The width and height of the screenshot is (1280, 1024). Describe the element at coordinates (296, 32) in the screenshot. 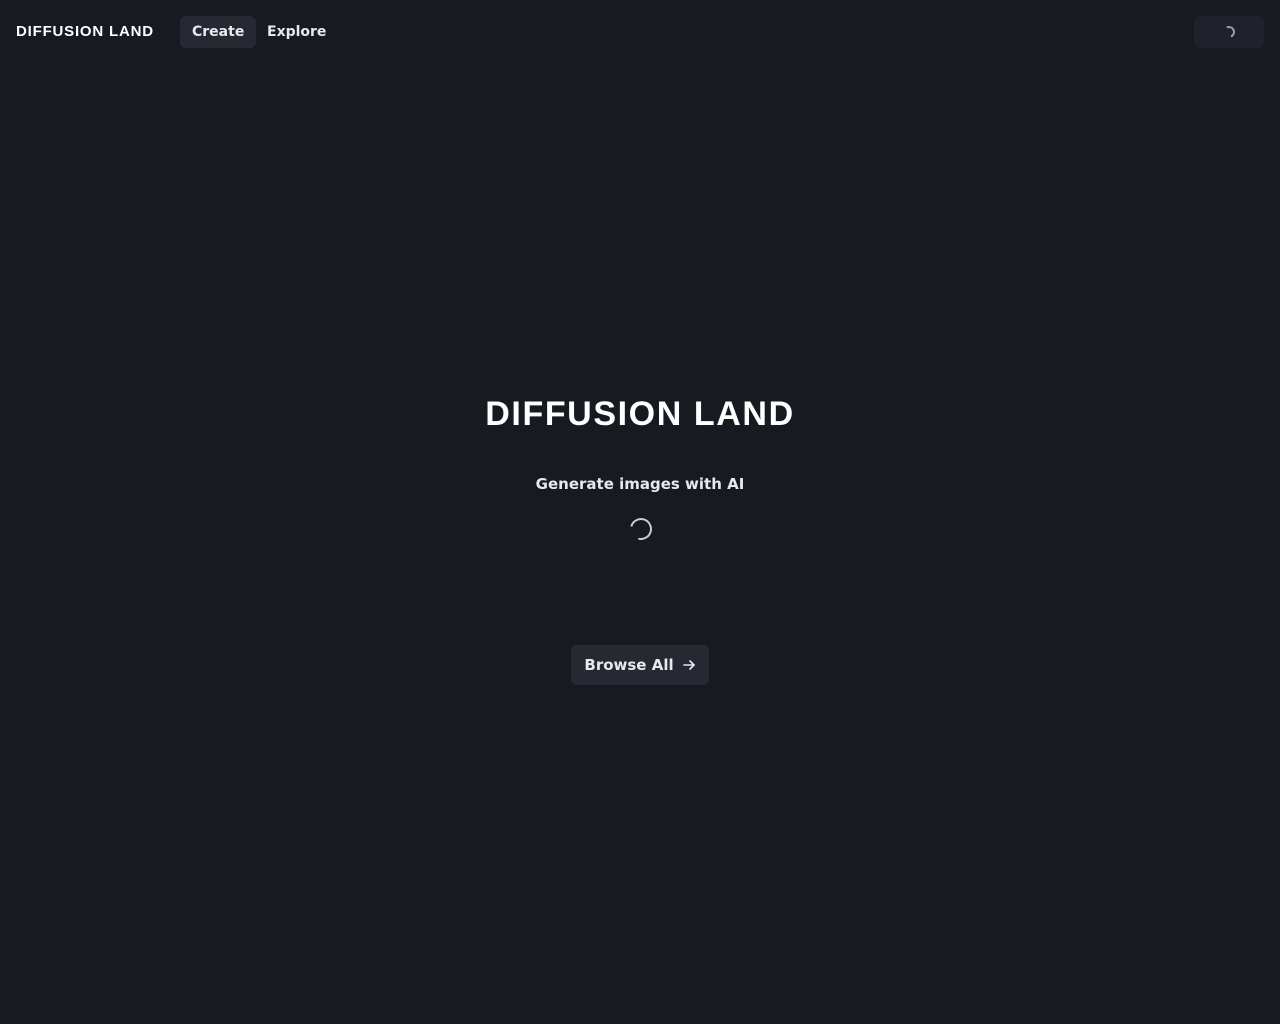

I see `nav-explore: Explore` at that location.